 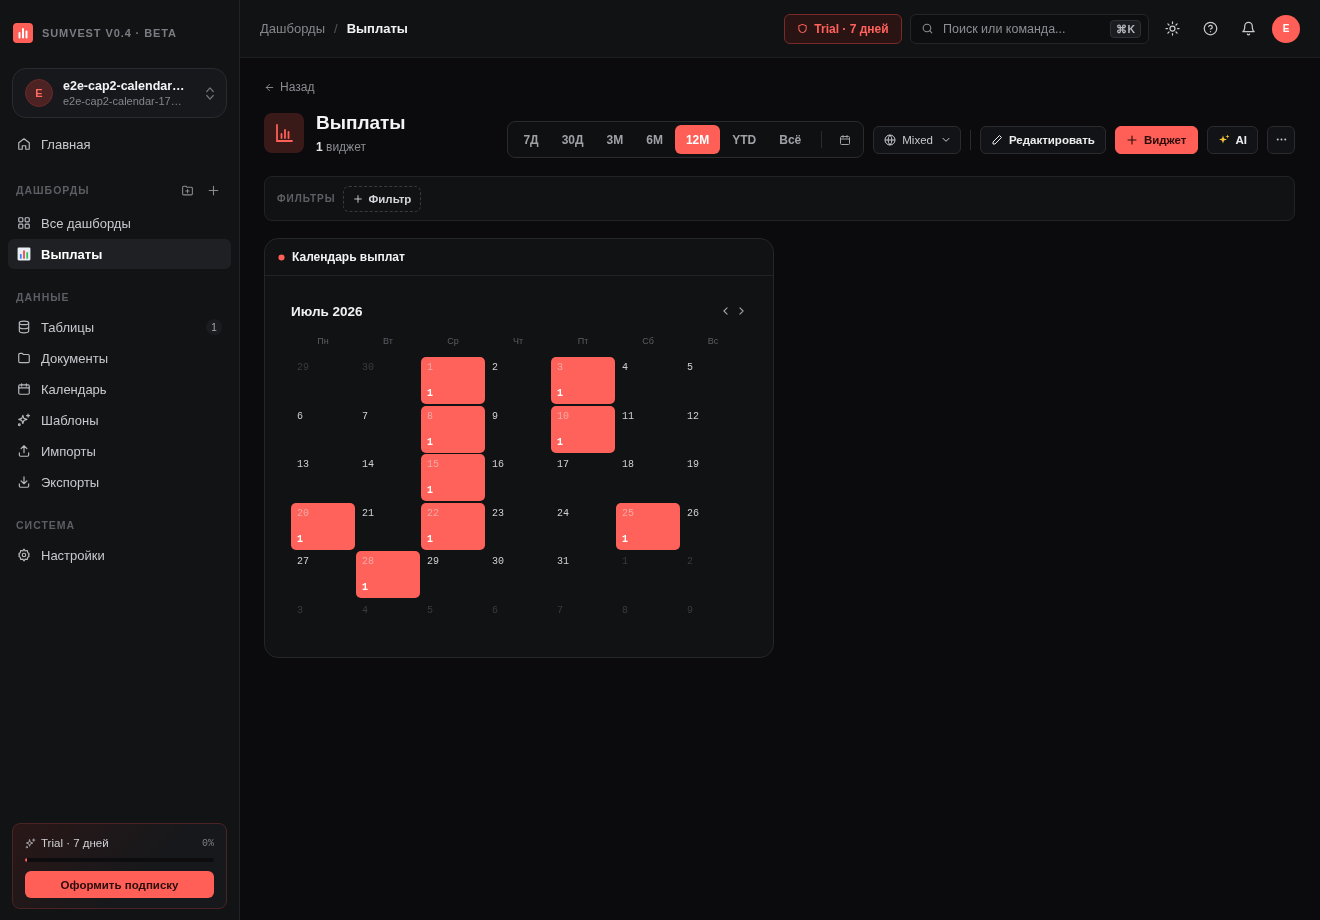 What do you see at coordinates (744, 139) in the screenshot?
I see `period-tab: YTD` at bounding box center [744, 139].